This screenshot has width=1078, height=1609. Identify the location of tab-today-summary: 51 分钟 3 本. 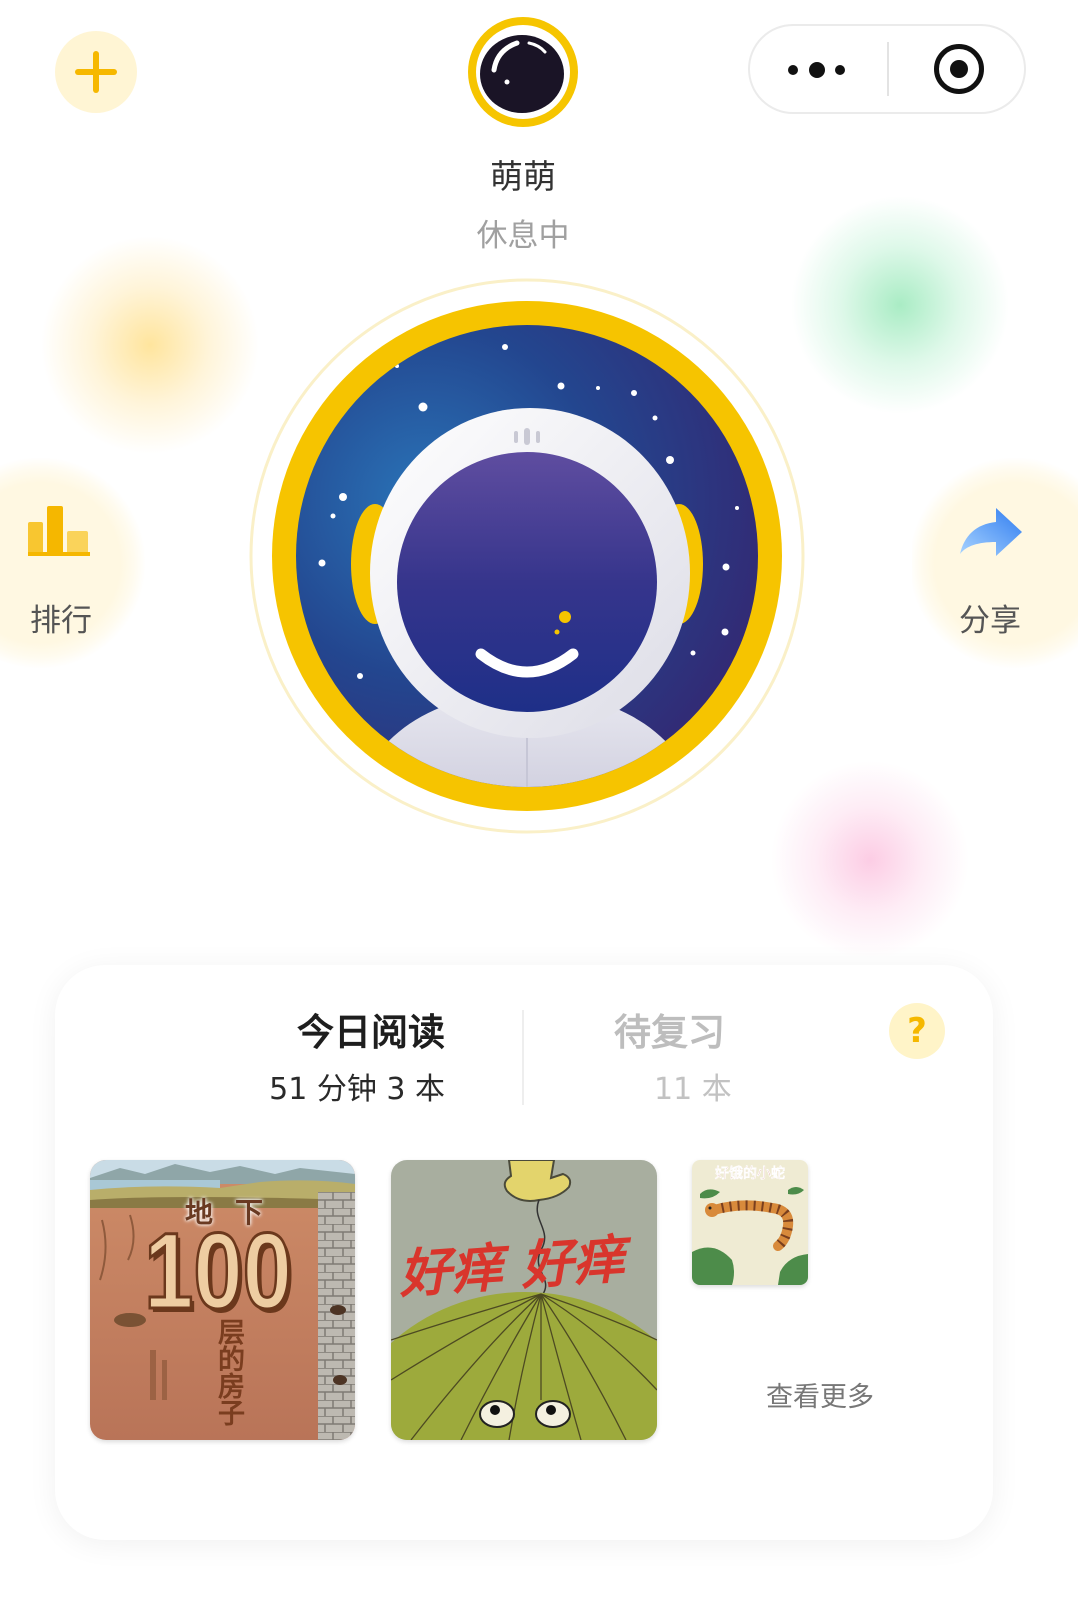
(357, 1089).